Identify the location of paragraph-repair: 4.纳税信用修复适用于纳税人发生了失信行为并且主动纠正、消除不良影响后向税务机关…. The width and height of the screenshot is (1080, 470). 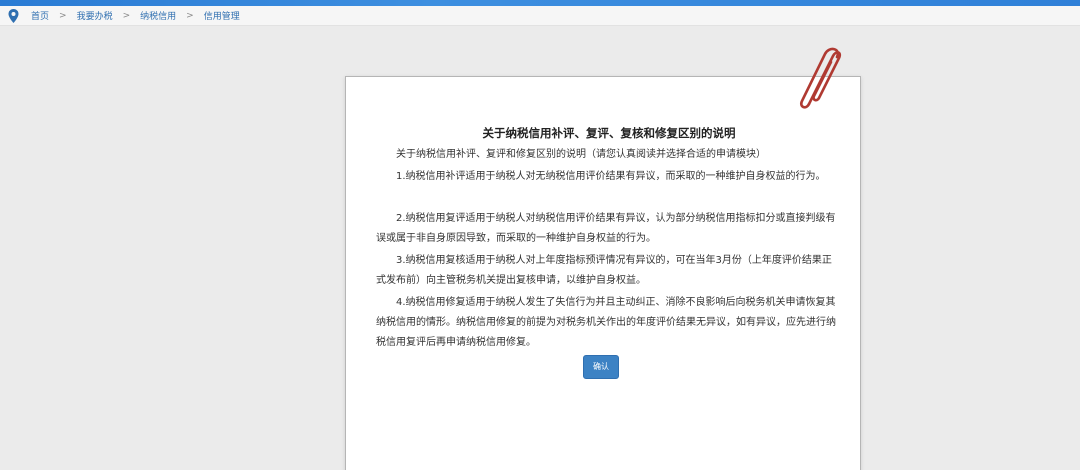
(606, 322).